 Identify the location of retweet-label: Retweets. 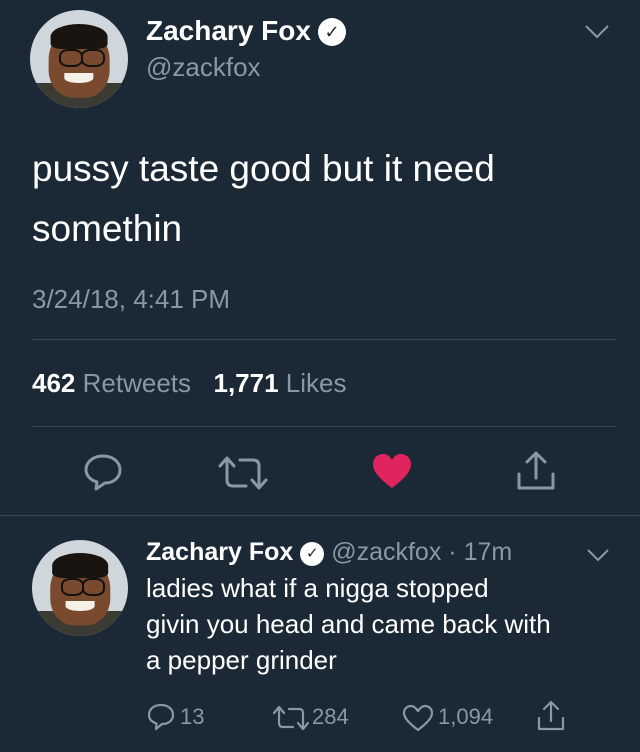
(137, 383).